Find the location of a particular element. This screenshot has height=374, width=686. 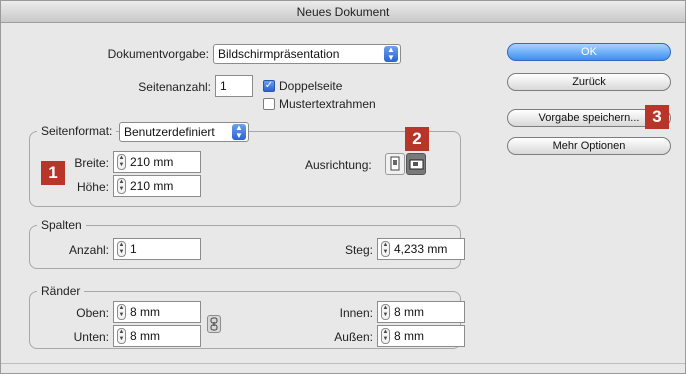

pages-input: 1 is located at coordinates (234, 86).